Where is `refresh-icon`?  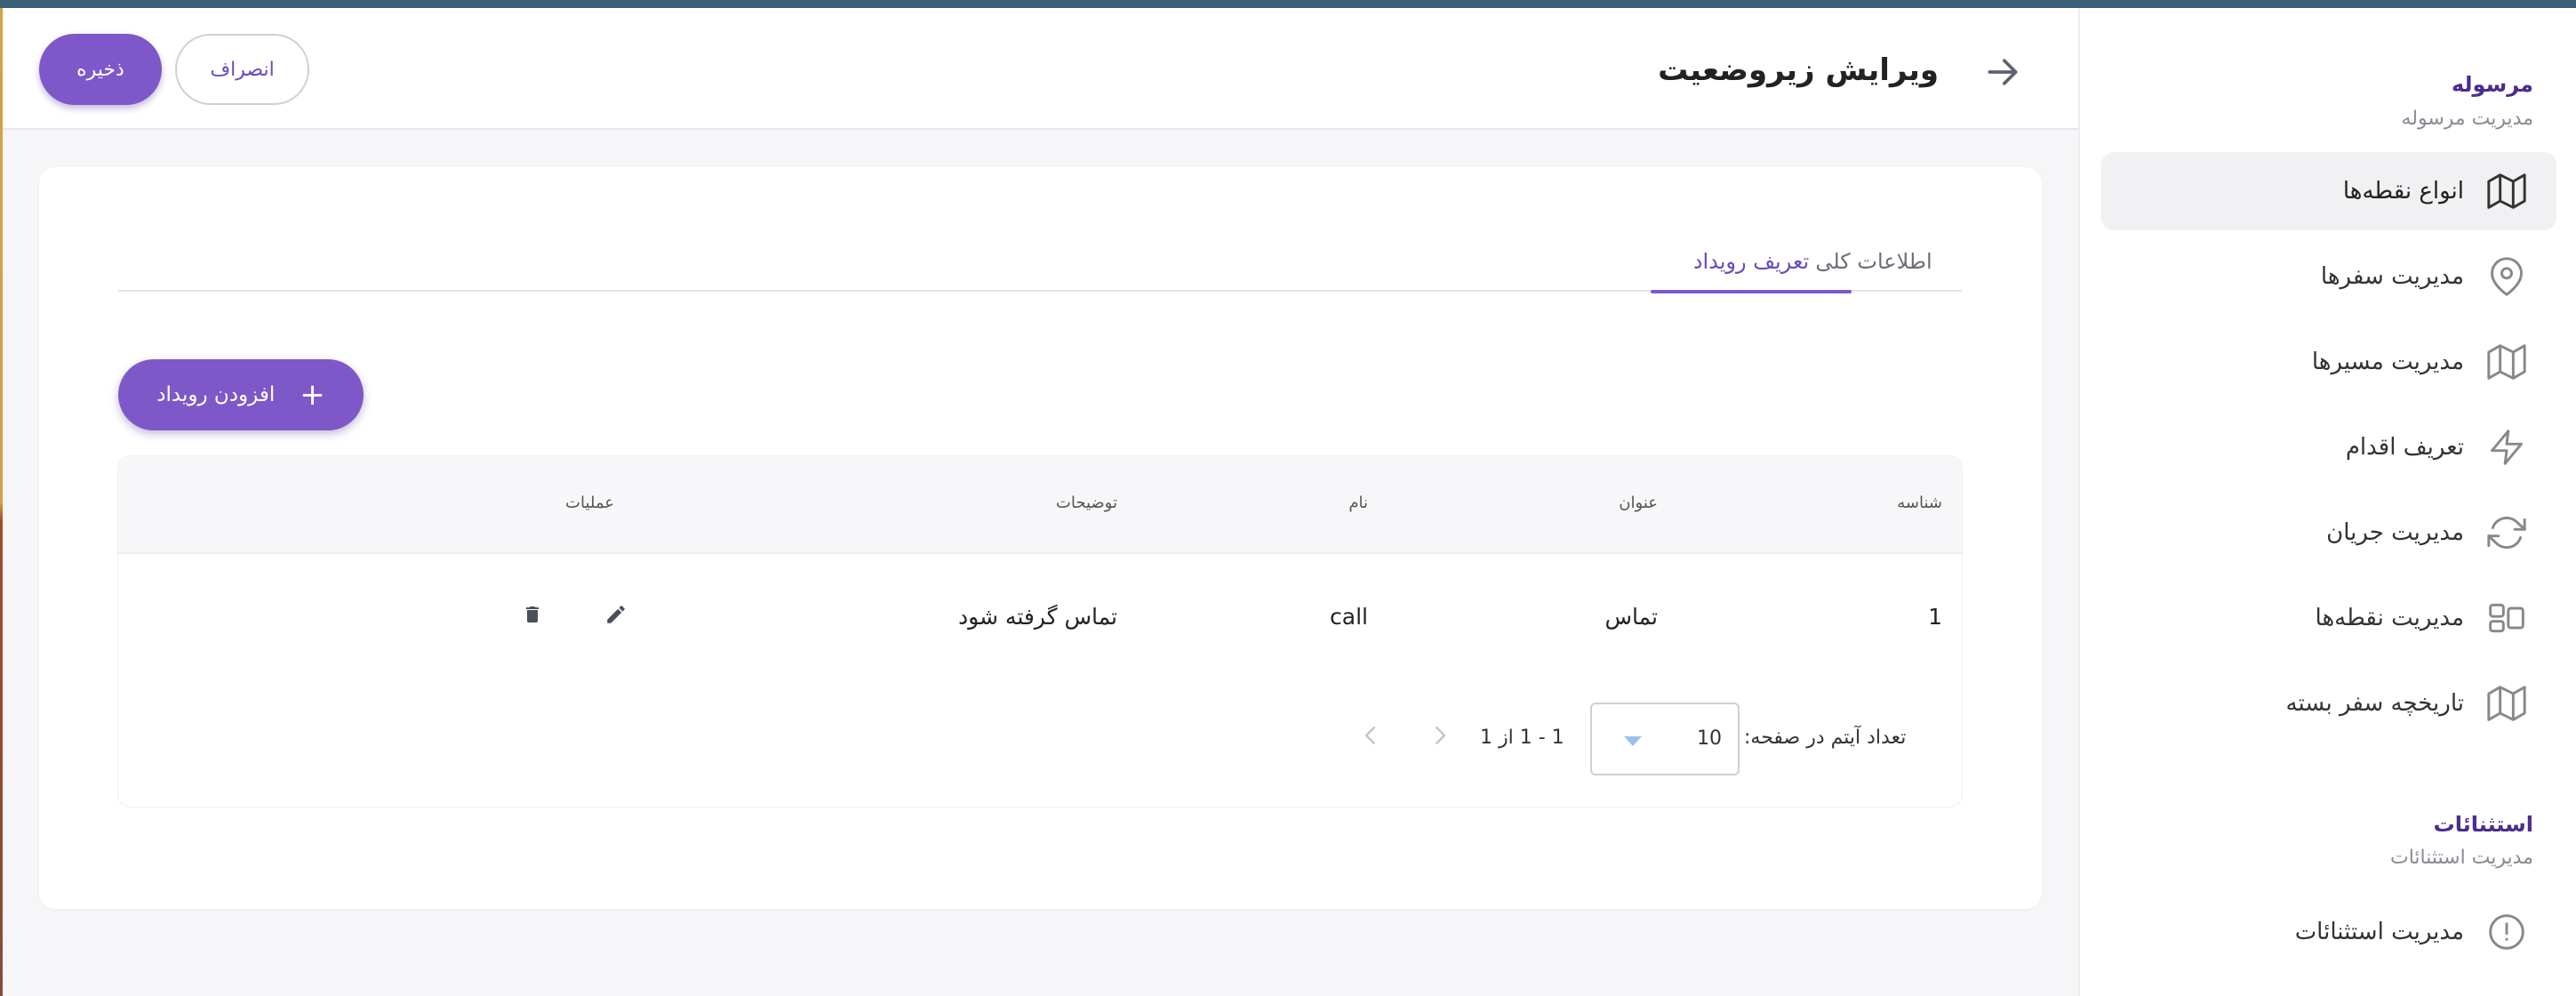
refresh-icon is located at coordinates (2506, 532).